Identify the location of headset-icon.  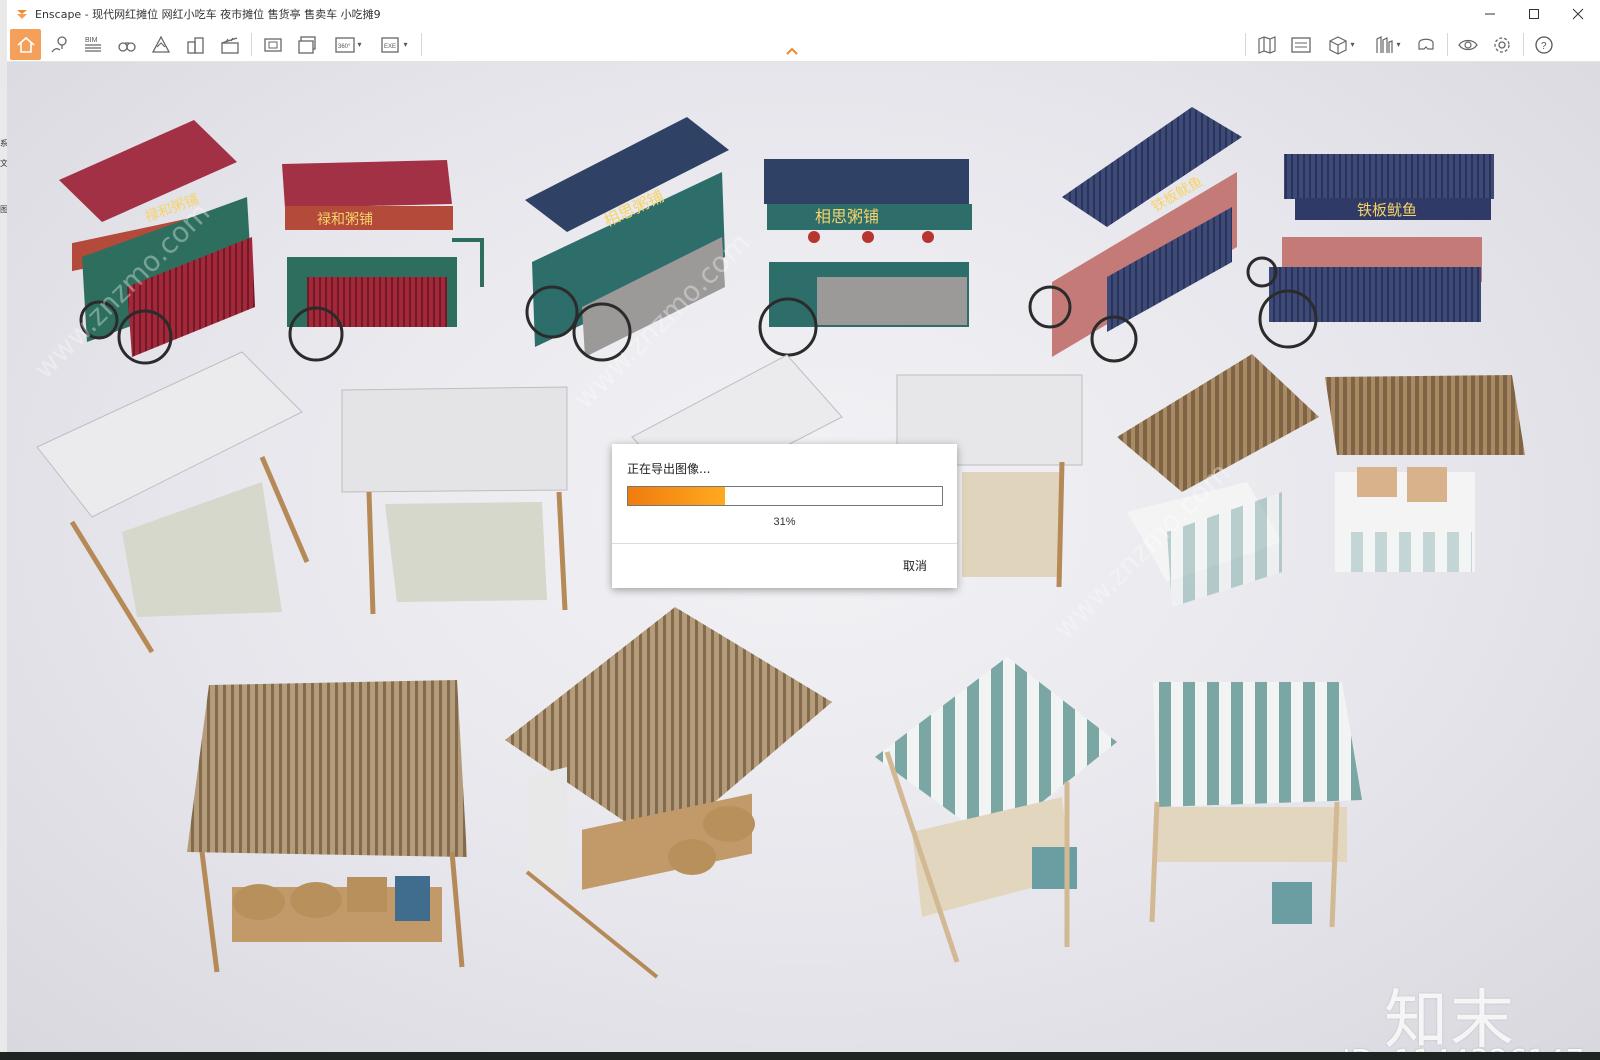
(1426, 44).